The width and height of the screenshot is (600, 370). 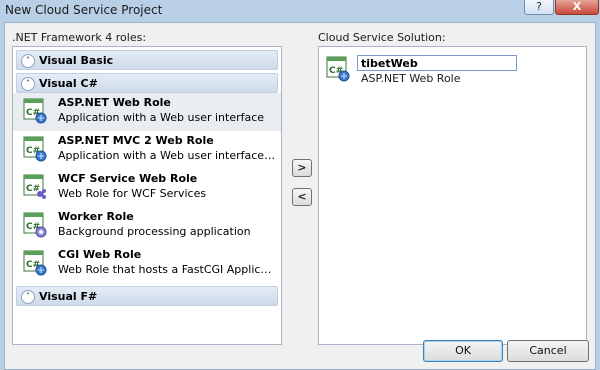 I want to click on role-name: ASP.NET Web Role, so click(x=114, y=102).